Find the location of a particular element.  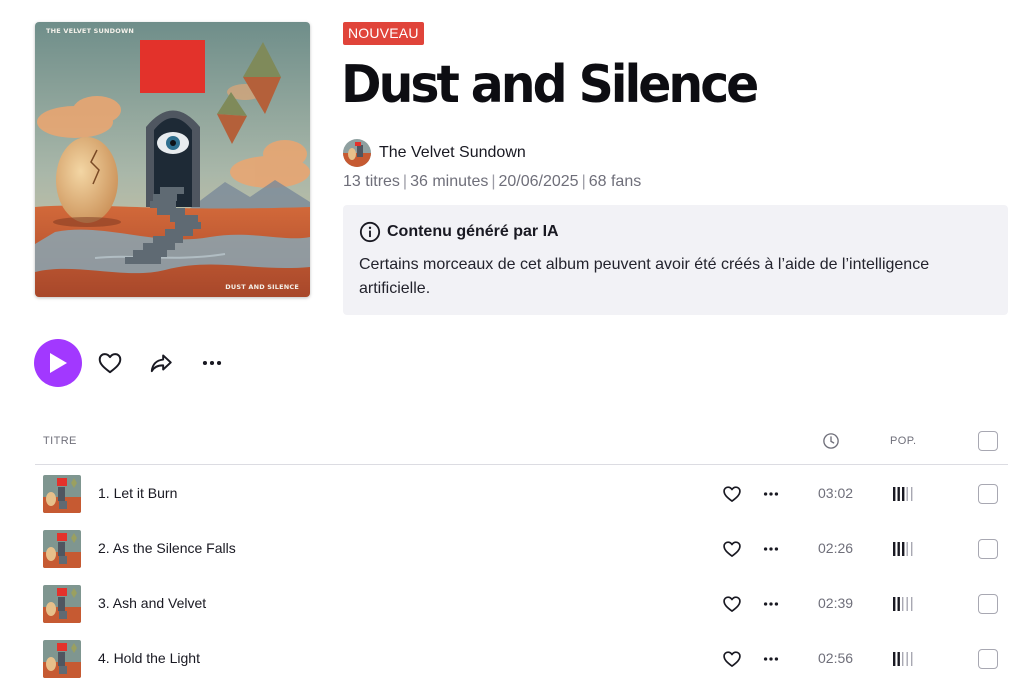

play-icon is located at coordinates (58, 363).